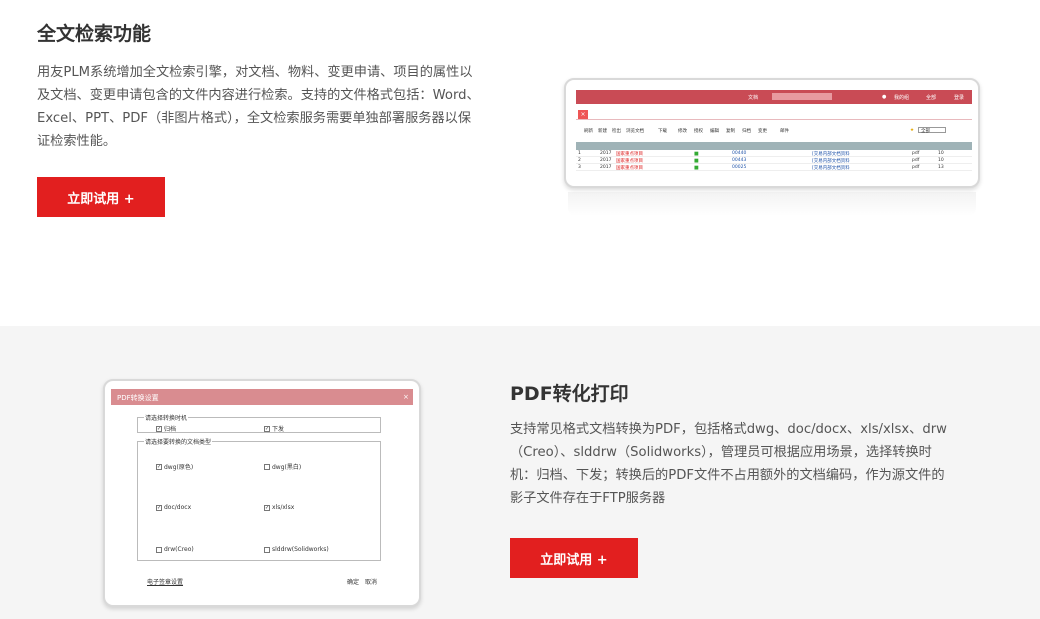  I want to click on option-label: slddrw(Solidworks), so click(300, 549).